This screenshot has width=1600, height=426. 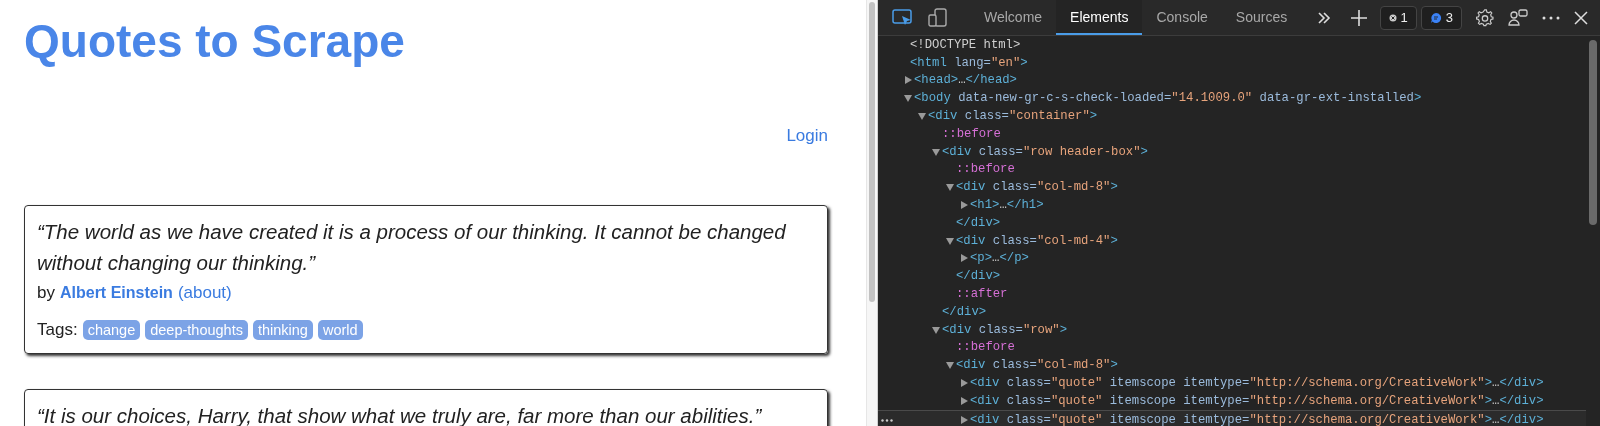 I want to click on inspect-icon, so click(x=903, y=17).